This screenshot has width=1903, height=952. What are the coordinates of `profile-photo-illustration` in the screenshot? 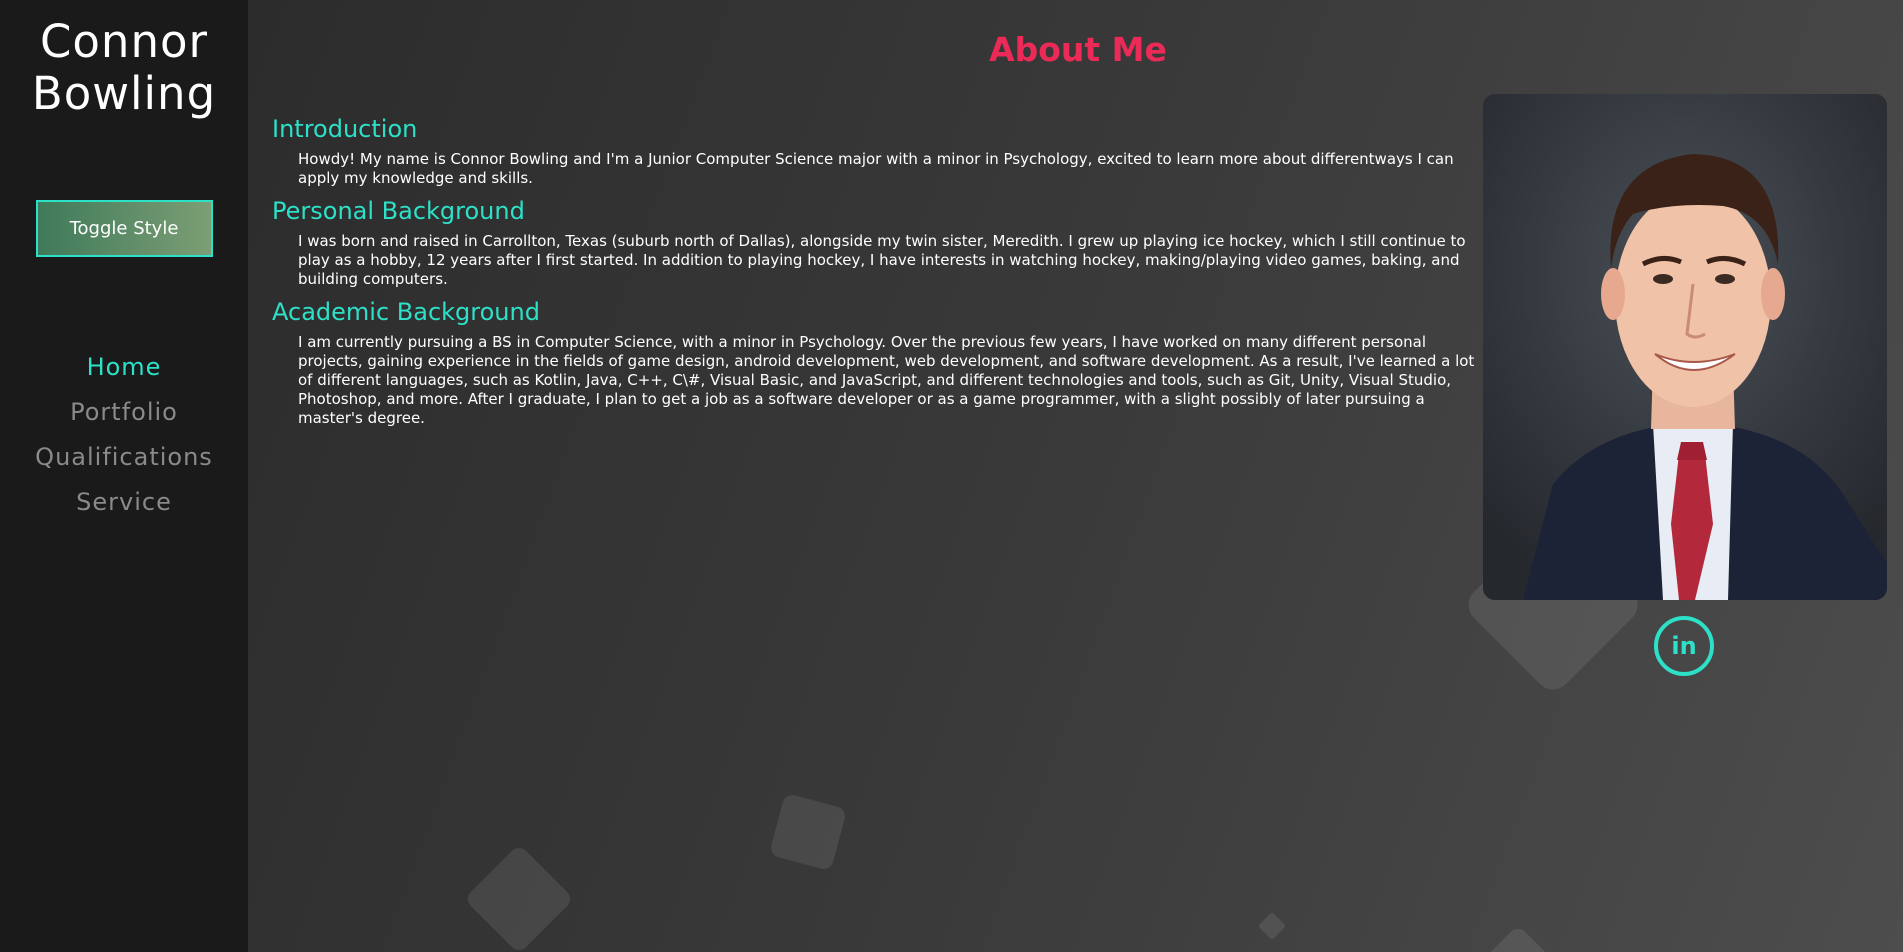 It's located at (1685, 347).